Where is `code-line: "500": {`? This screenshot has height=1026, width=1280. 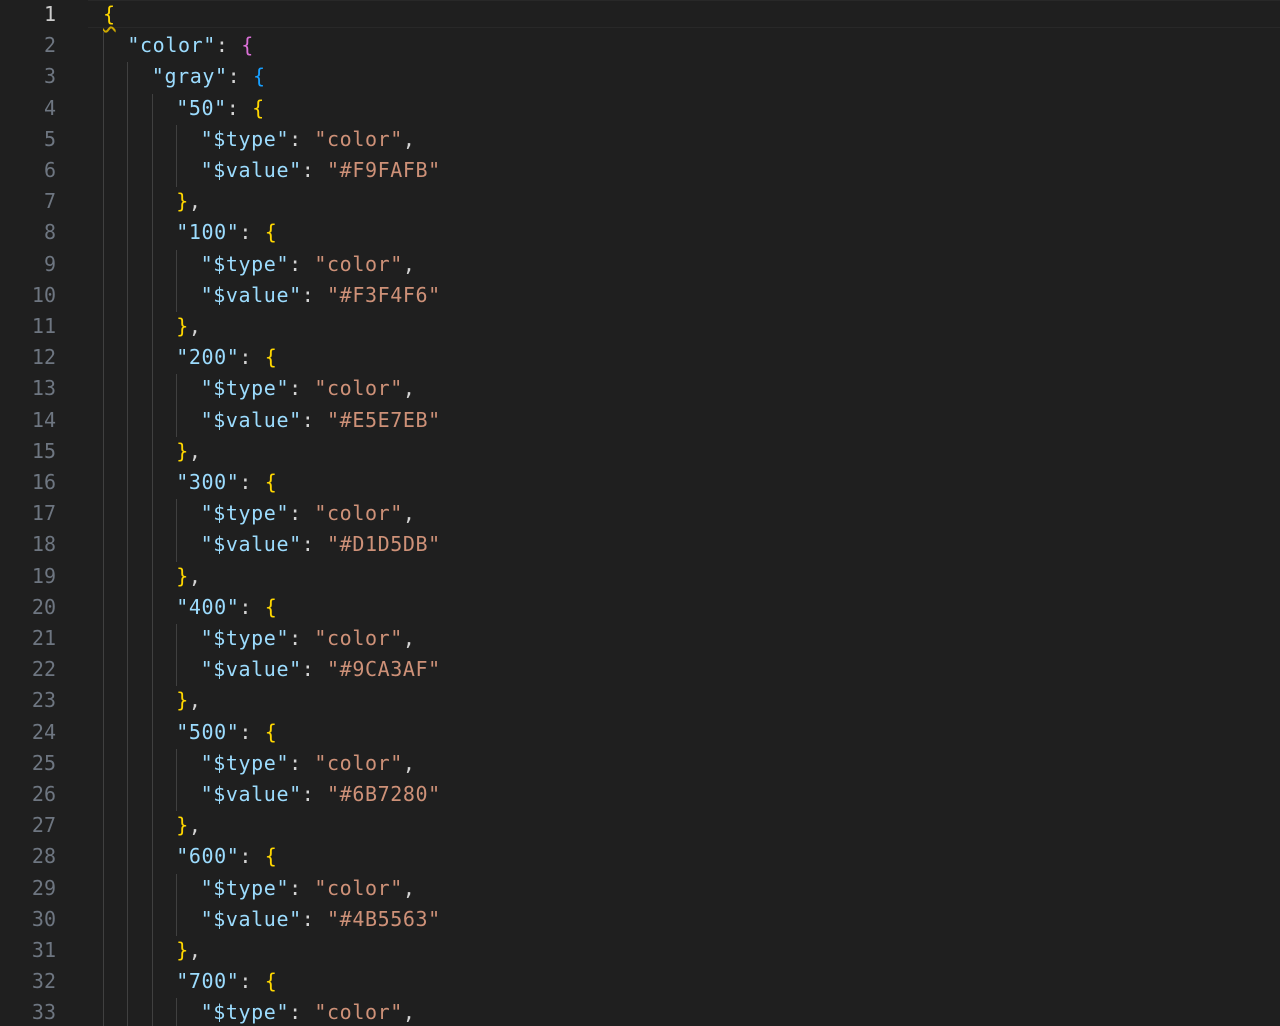
code-line: "500": { is located at coordinates (226, 732).